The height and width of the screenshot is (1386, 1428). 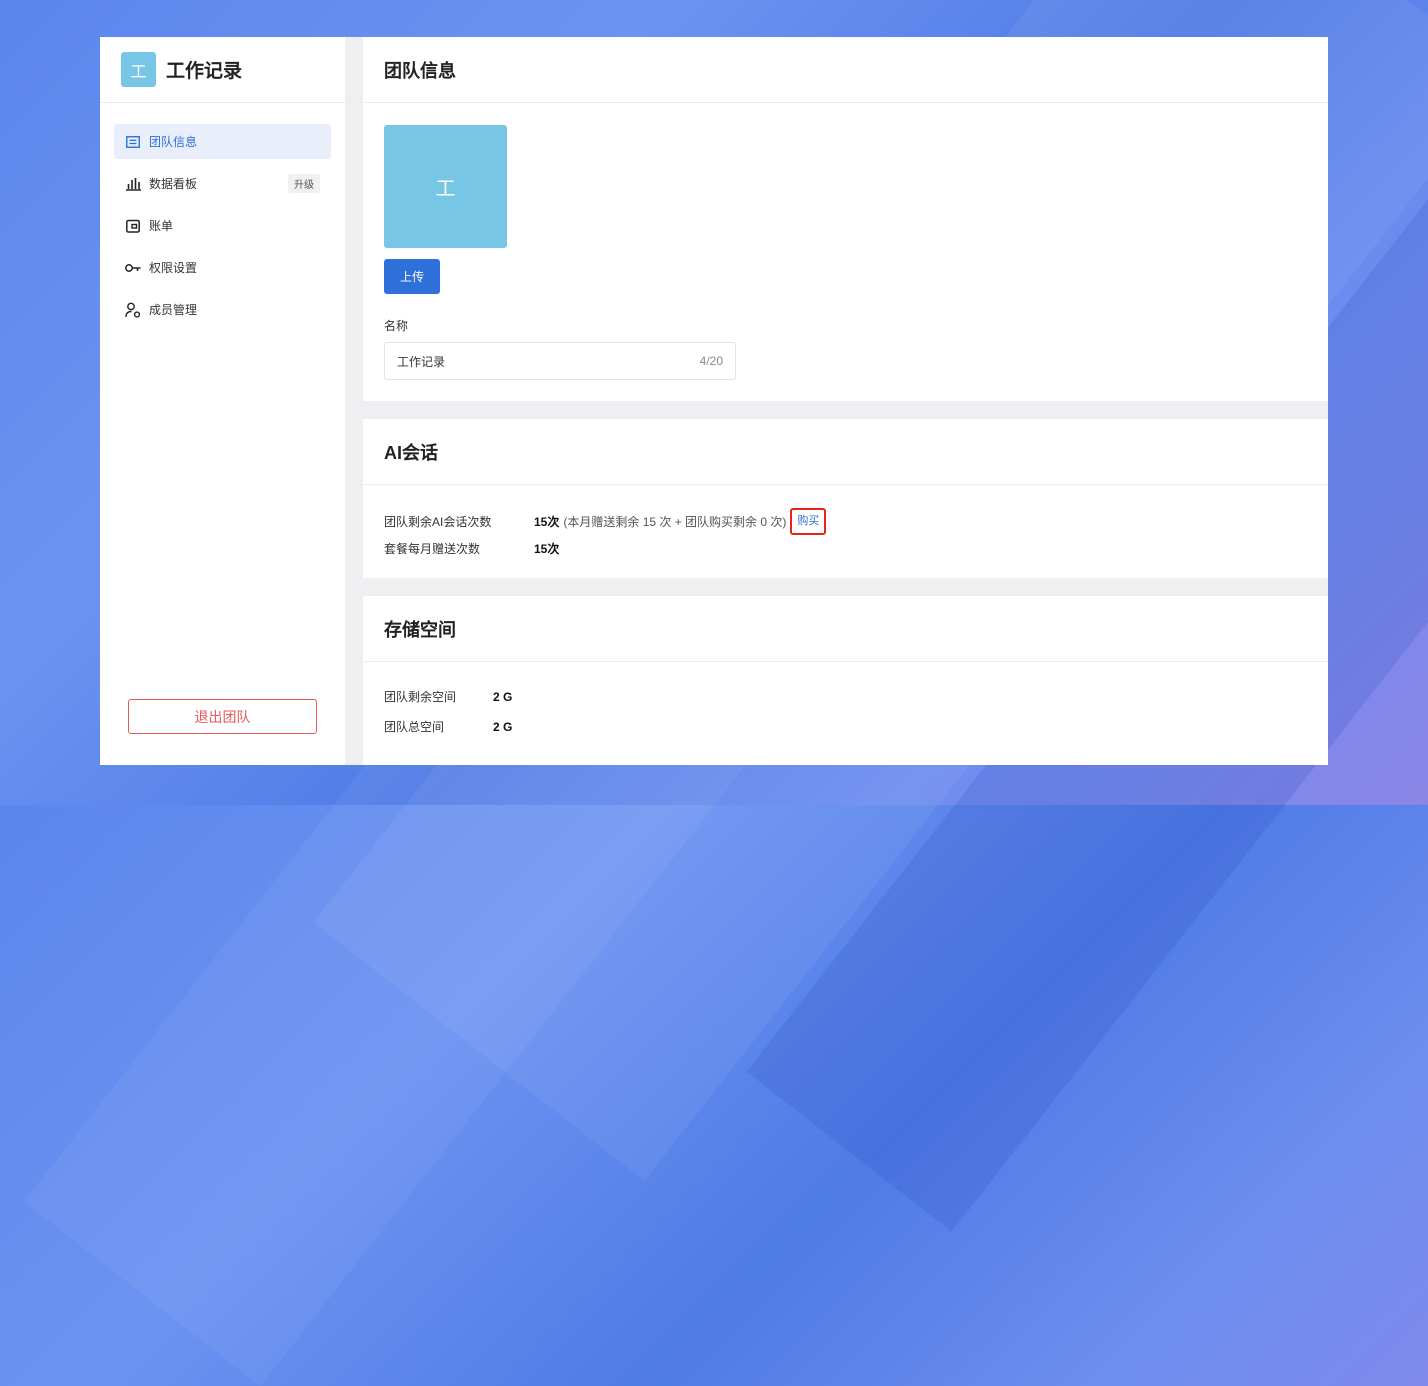 What do you see at coordinates (438, 522) in the screenshot?
I see `ai-remaining-label: 团队剩余AI会话次数` at bounding box center [438, 522].